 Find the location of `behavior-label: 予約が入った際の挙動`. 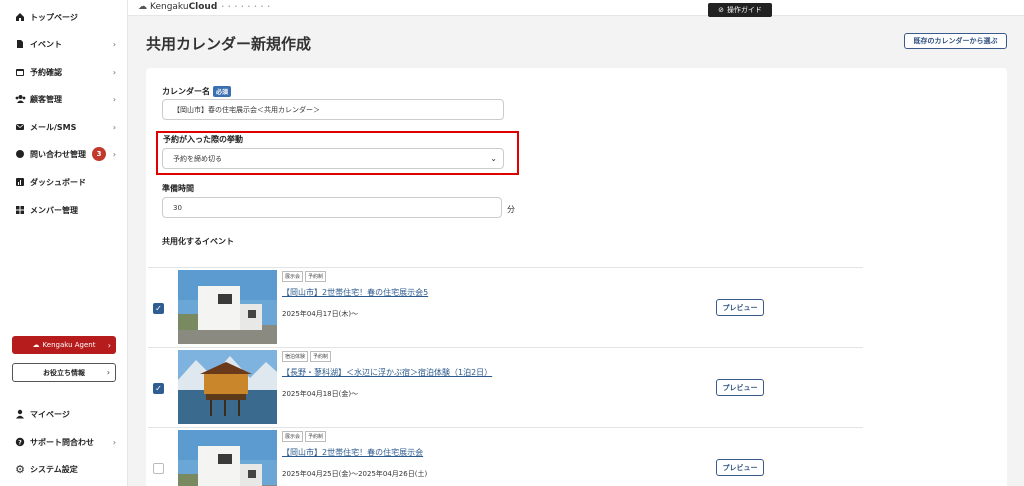

behavior-label: 予約が入った際の挙動 is located at coordinates (203, 139).